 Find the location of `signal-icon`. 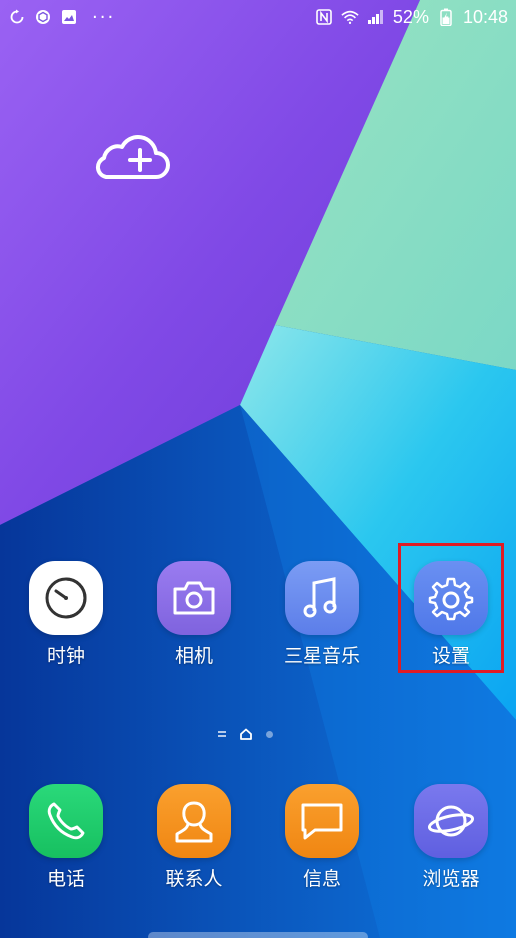

signal-icon is located at coordinates (376, 17).